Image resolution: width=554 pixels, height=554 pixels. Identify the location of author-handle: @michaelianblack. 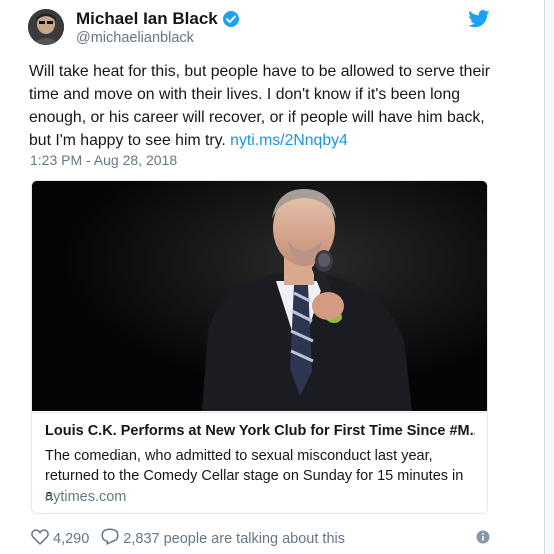
(135, 38).